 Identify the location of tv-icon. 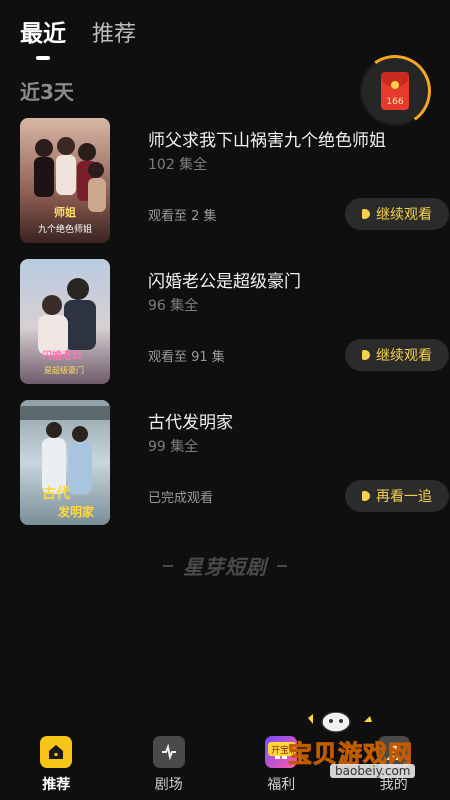
(168, 752).